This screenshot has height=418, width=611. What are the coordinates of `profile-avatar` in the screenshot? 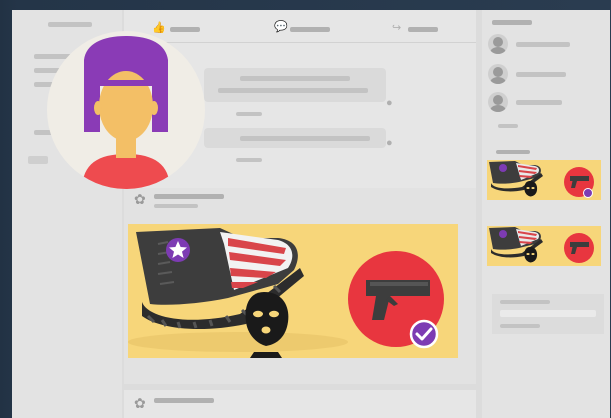 It's located at (126, 110).